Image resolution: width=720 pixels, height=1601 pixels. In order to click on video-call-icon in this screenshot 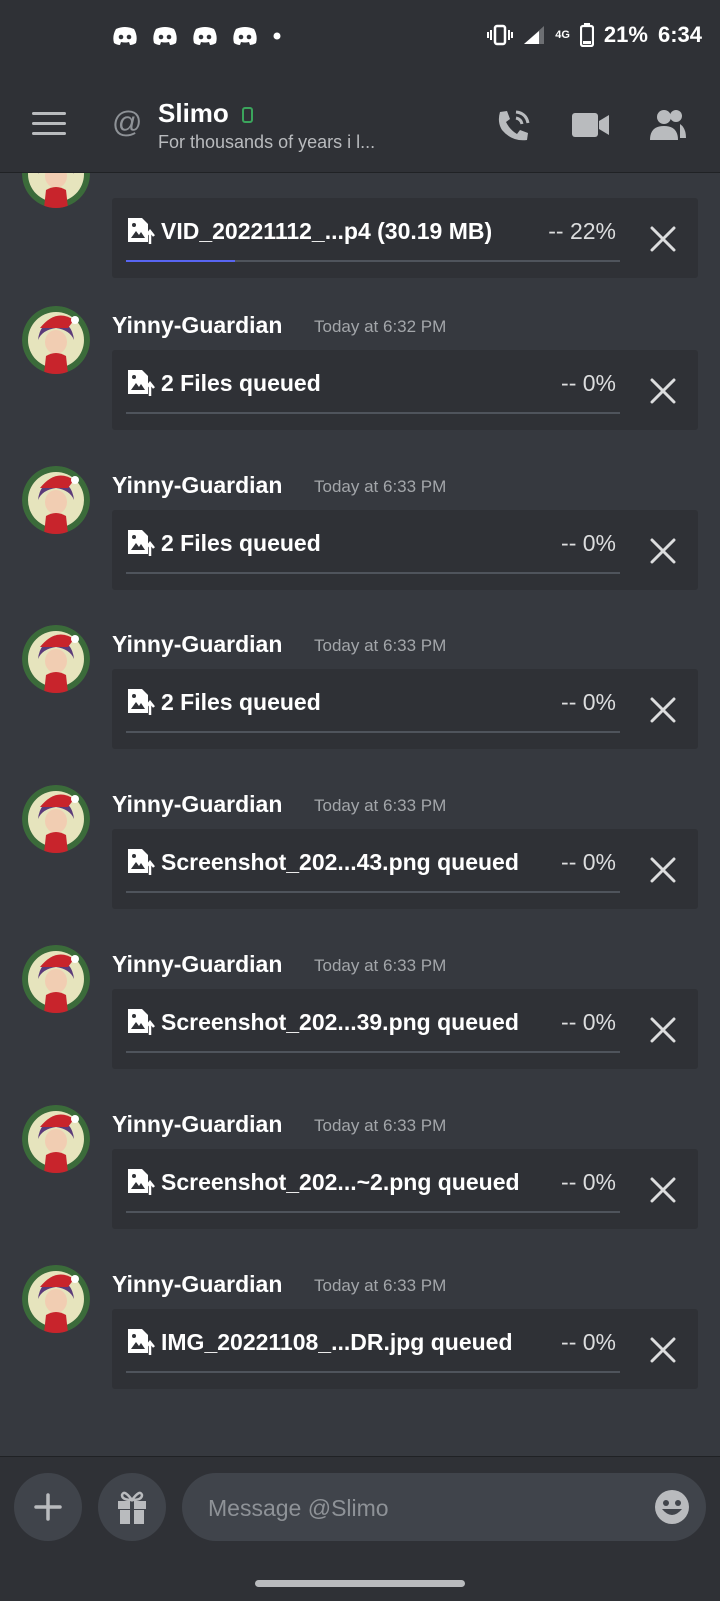, I will do `click(591, 125)`.